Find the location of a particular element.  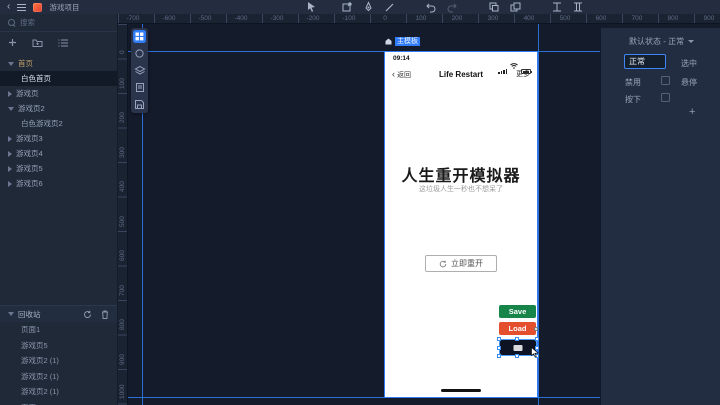

page-tree-item: 游戏页2 is located at coordinates (58, 108).